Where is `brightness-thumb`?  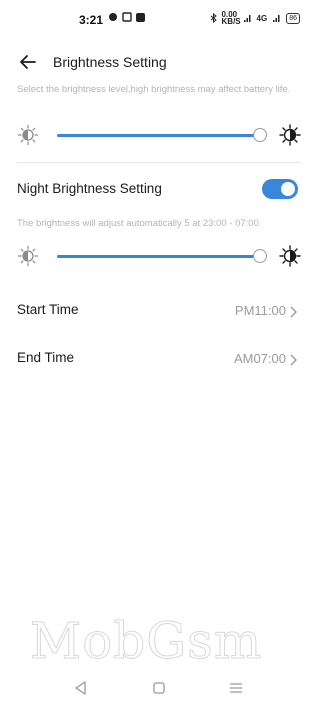 brightness-thumb is located at coordinates (259, 135).